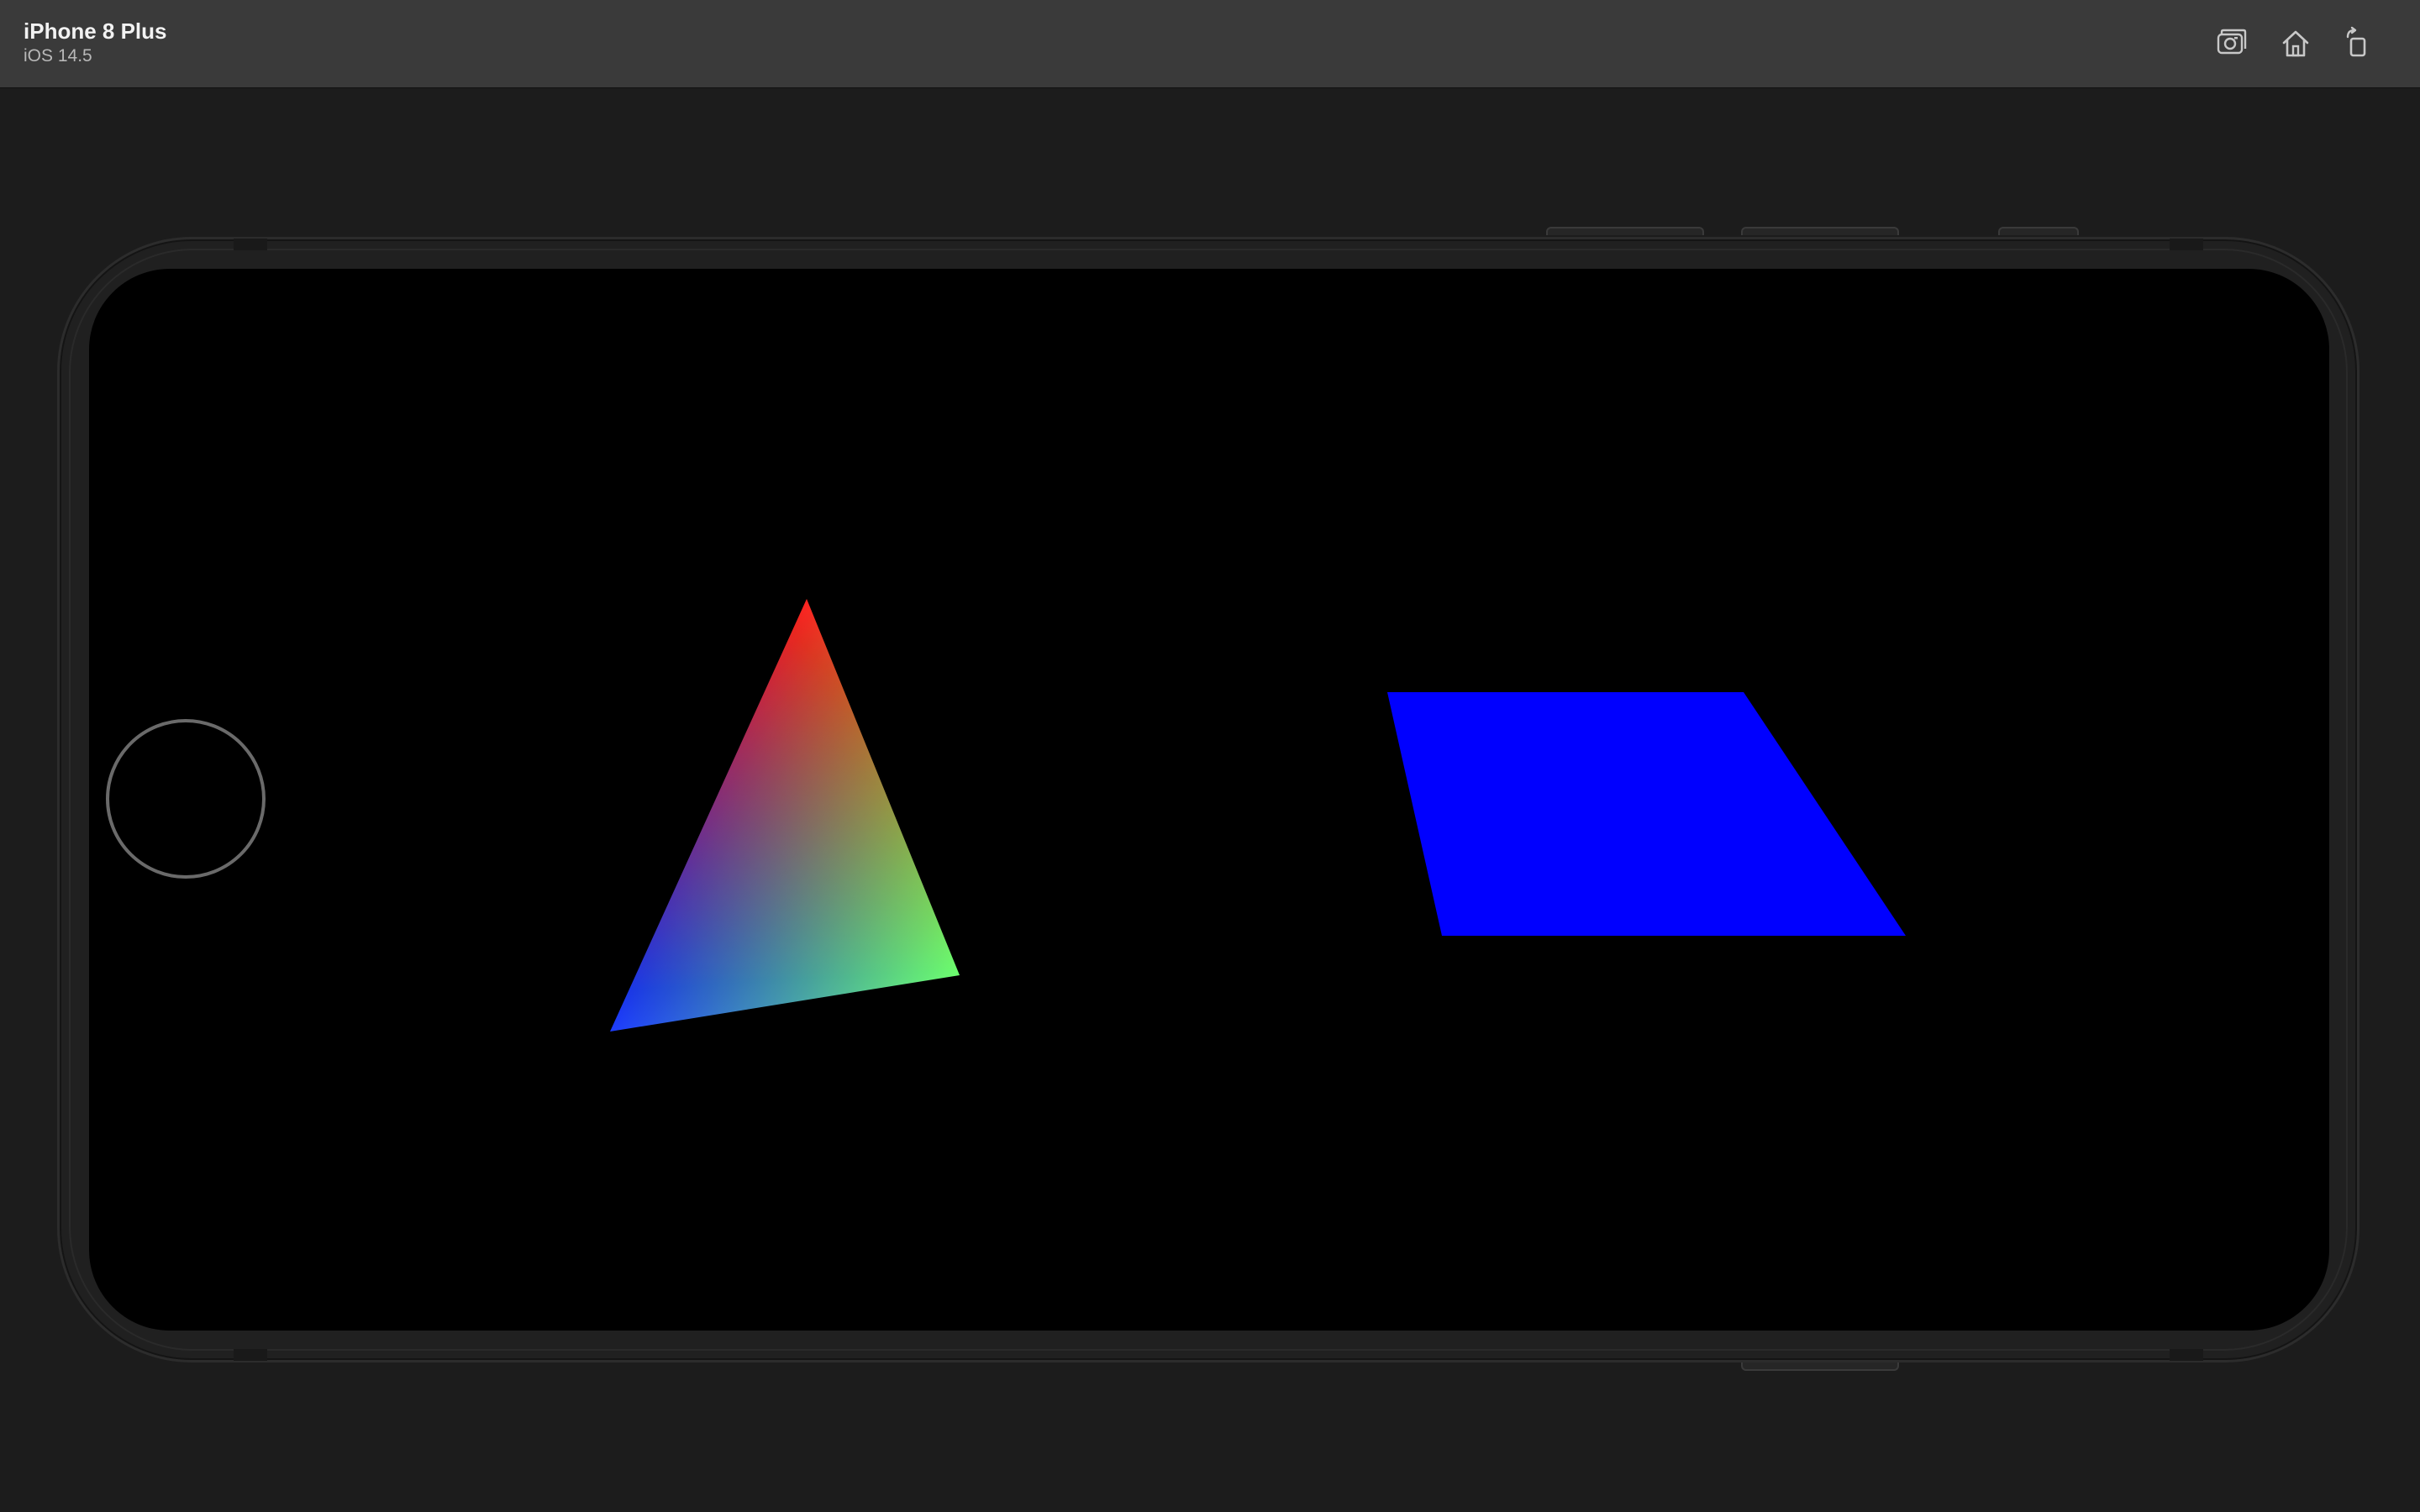 The image size is (2420, 1512). Describe the element at coordinates (250, 1355) in the screenshot. I see `frame-band-bottom-left` at that location.